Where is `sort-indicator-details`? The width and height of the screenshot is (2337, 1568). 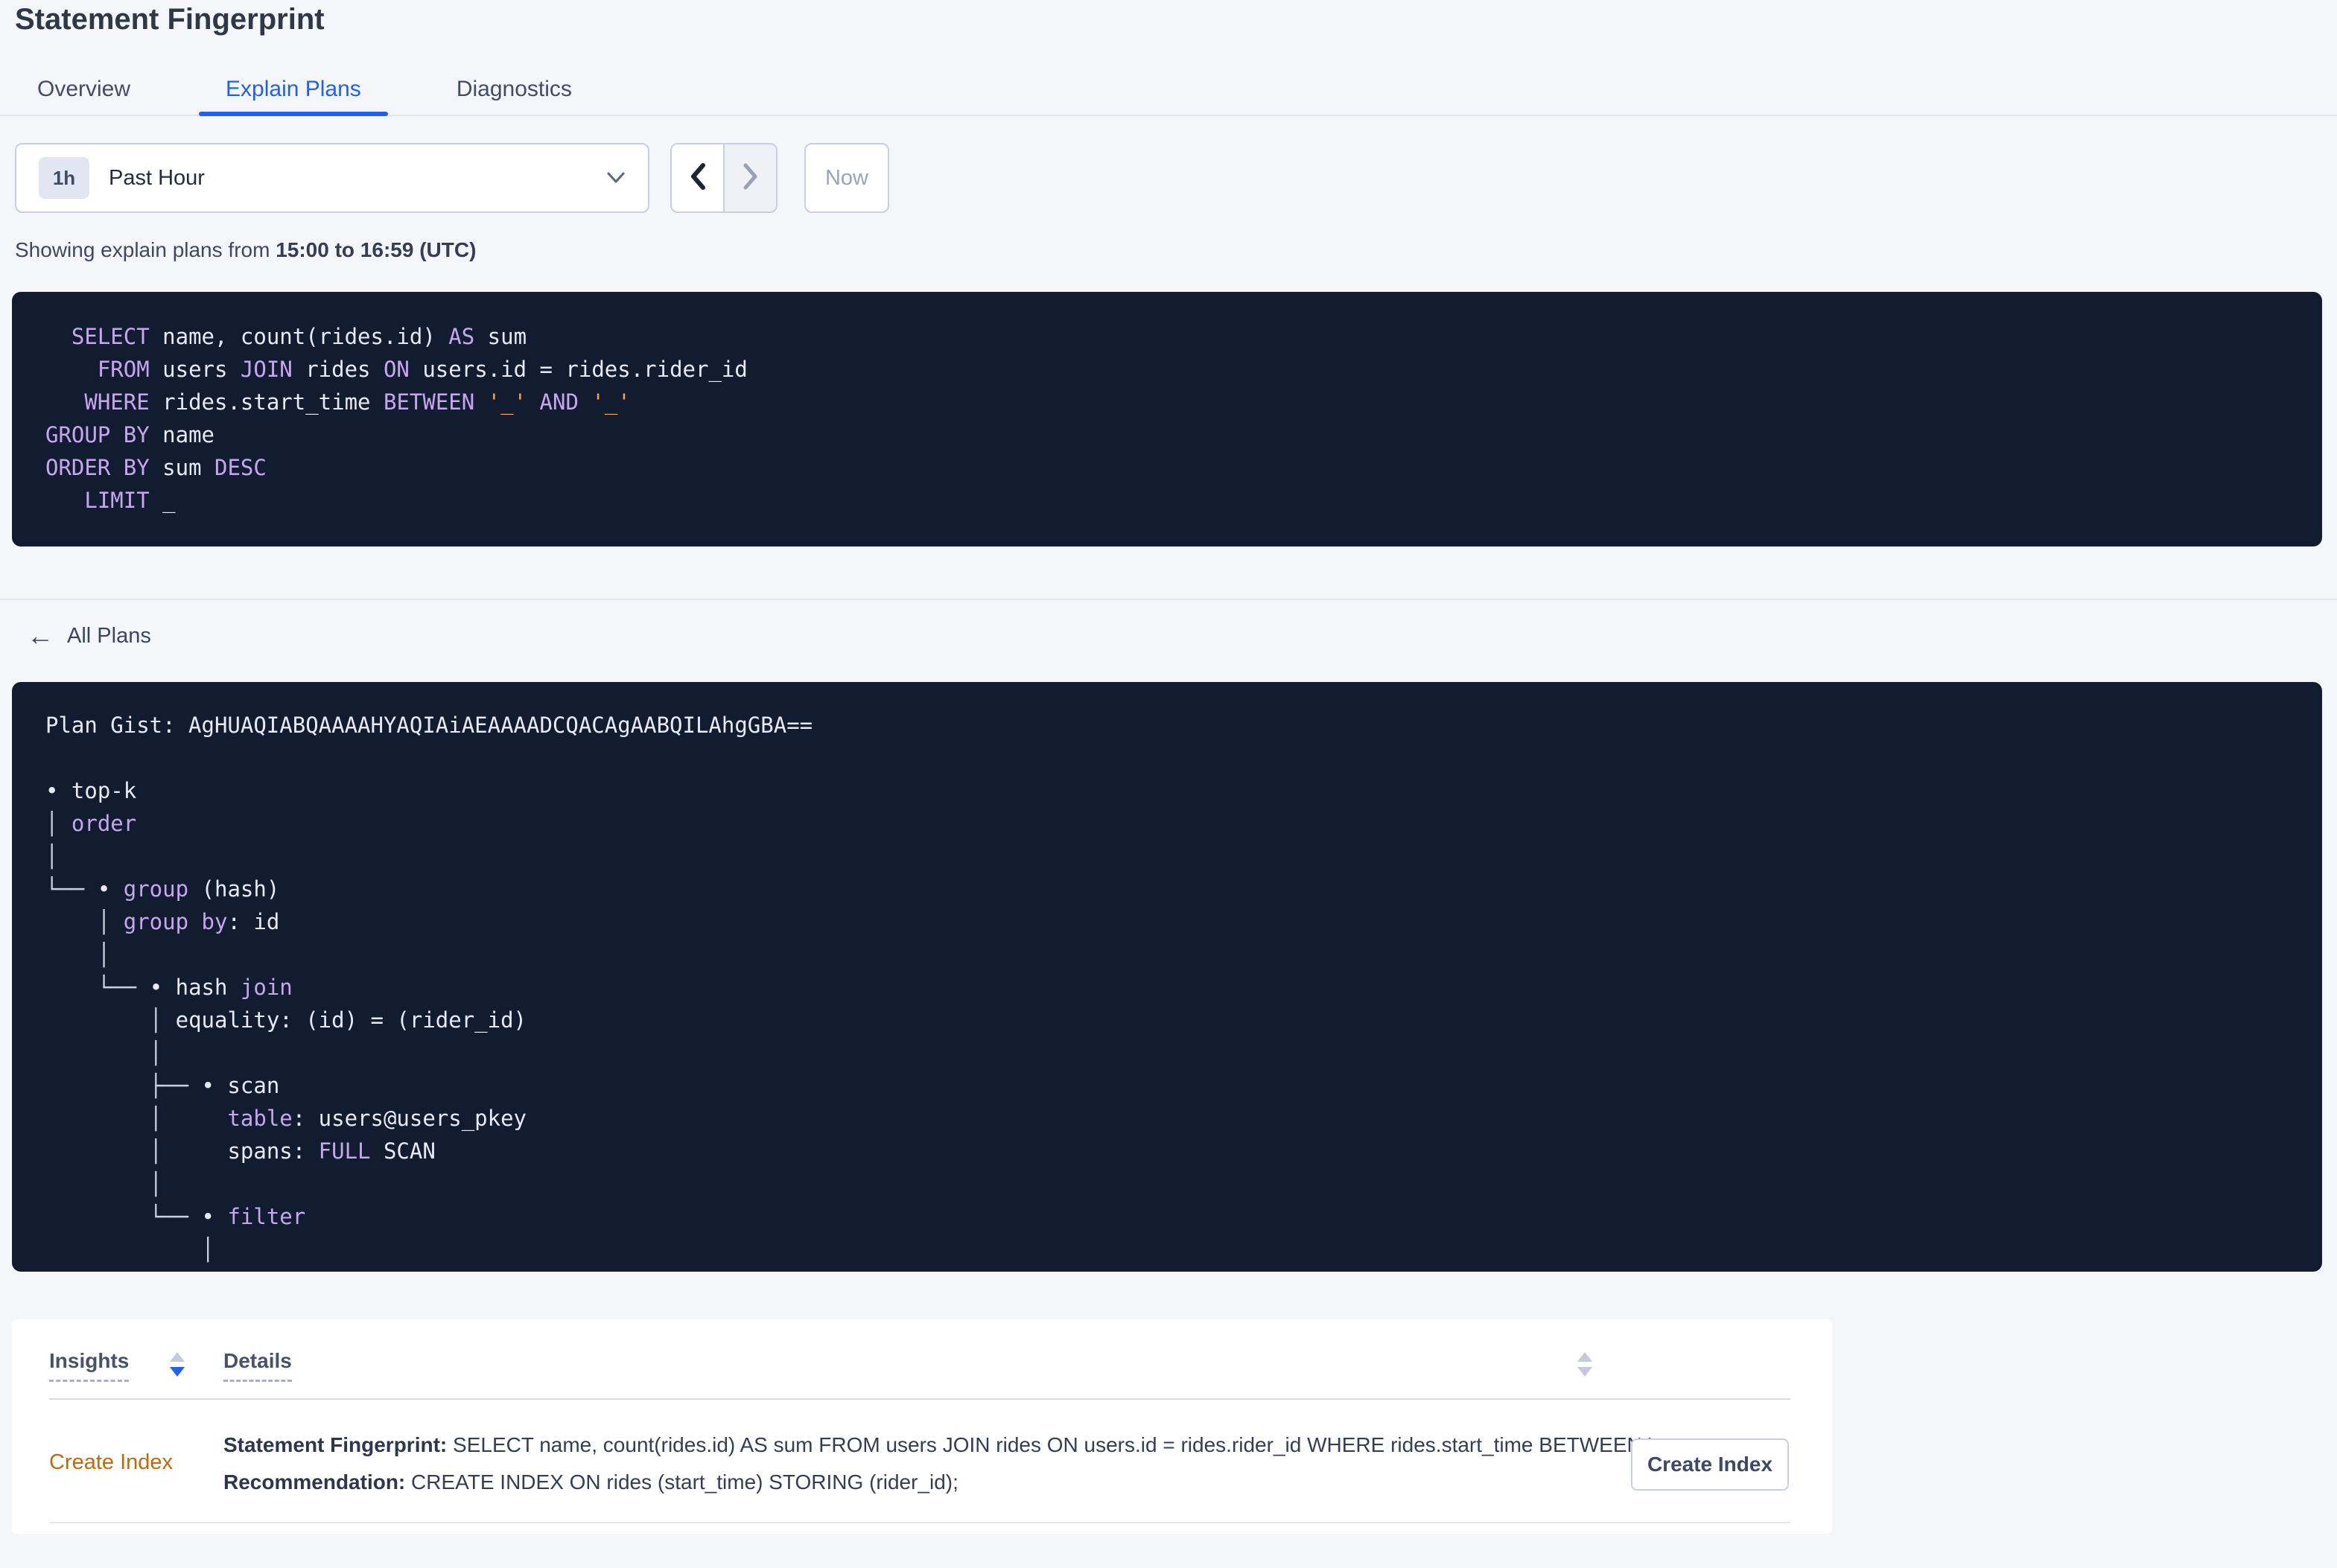 sort-indicator-details is located at coordinates (1584, 1364).